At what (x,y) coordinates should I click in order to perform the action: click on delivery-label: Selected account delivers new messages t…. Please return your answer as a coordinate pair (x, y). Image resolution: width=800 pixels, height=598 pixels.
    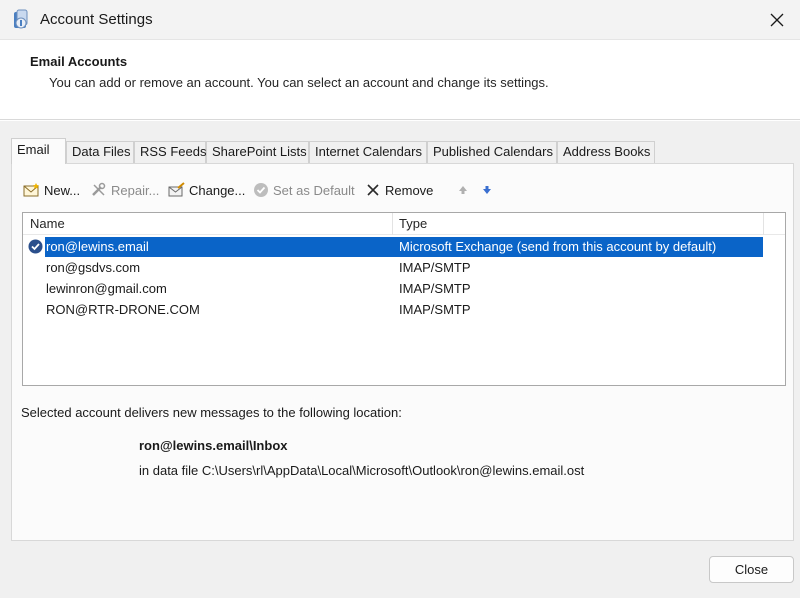
    Looking at the image, I should click on (211, 412).